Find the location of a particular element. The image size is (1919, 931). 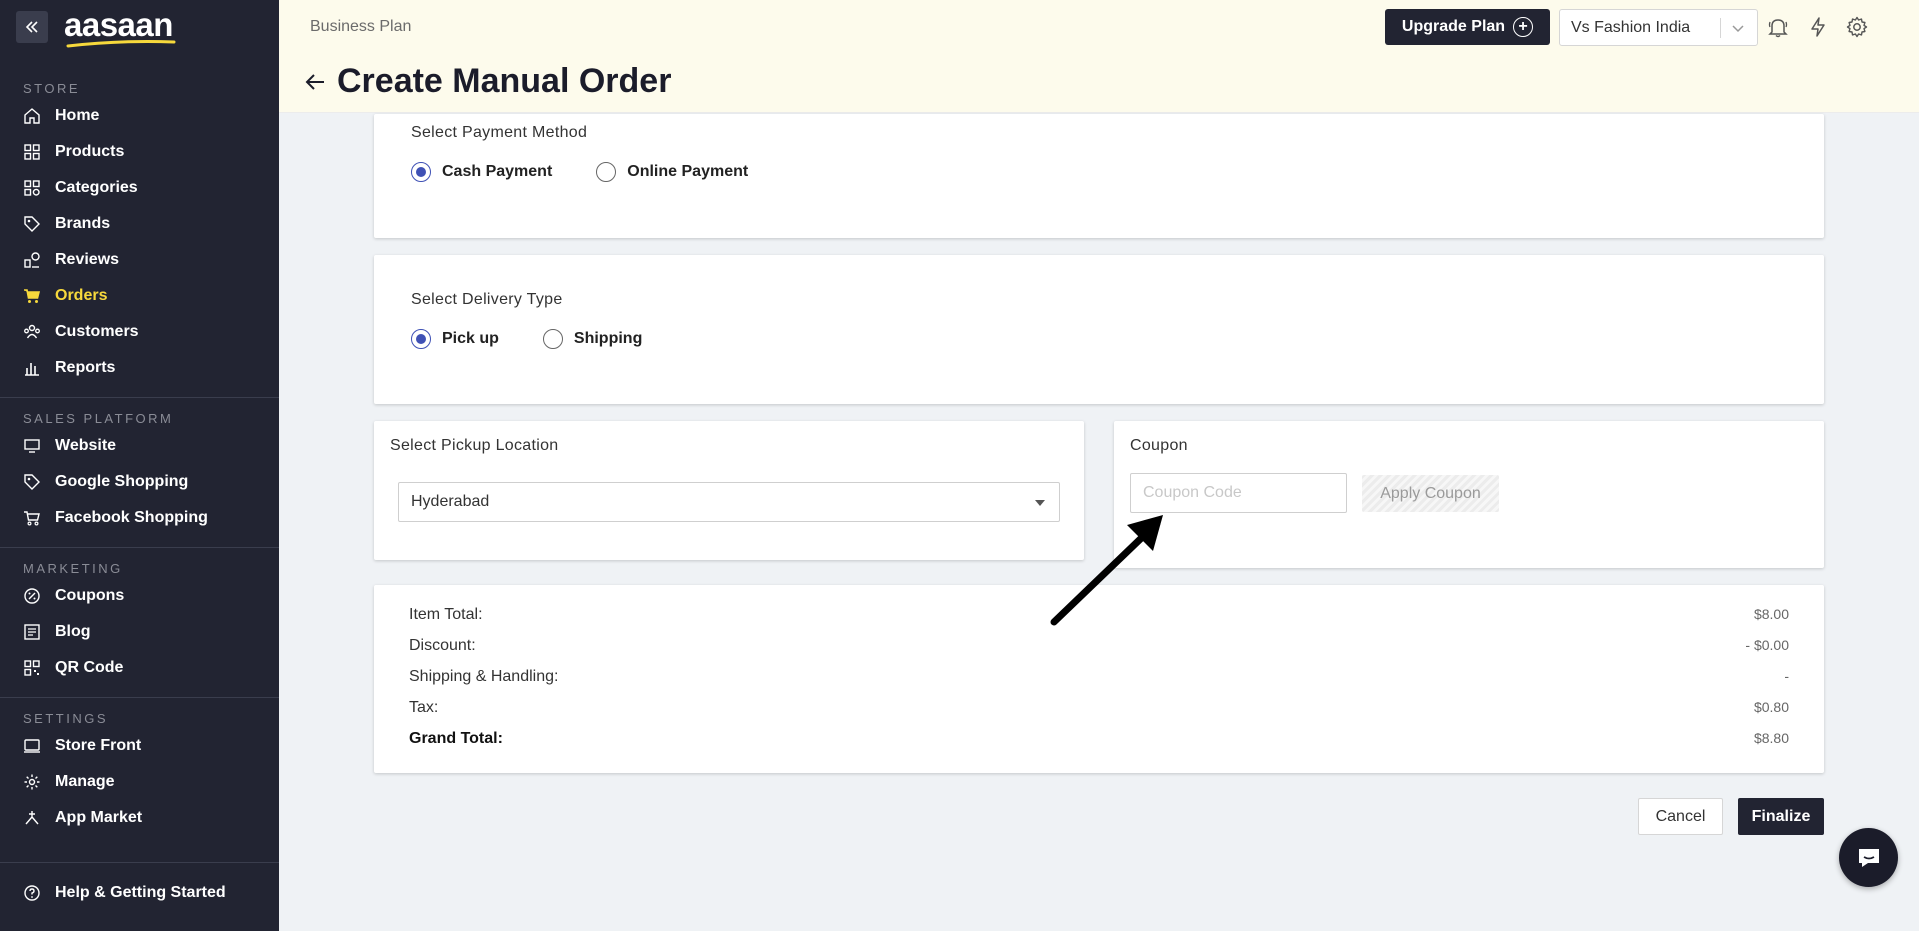

sidebar-item-facebook-shopping: Facebook Shopping is located at coordinates (139, 518).